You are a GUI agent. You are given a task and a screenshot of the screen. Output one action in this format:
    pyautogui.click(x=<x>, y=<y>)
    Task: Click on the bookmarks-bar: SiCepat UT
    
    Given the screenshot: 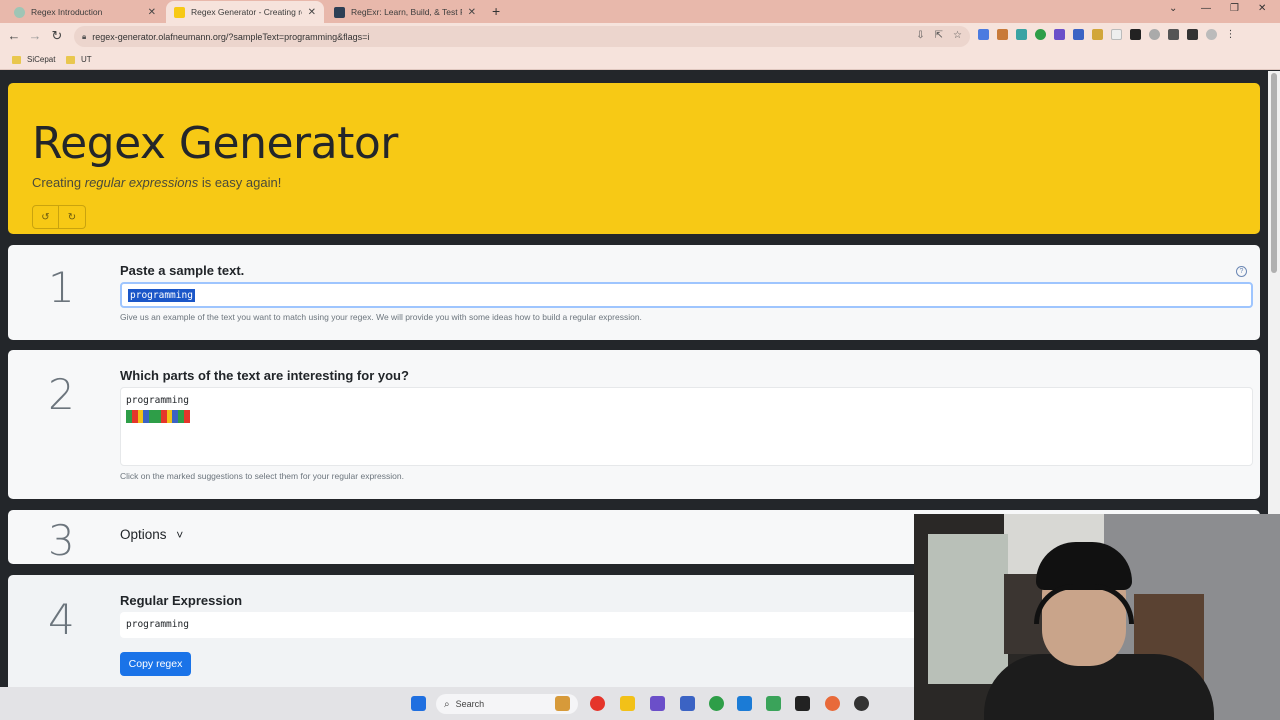 What is the action you would take?
    pyautogui.click(x=640, y=60)
    